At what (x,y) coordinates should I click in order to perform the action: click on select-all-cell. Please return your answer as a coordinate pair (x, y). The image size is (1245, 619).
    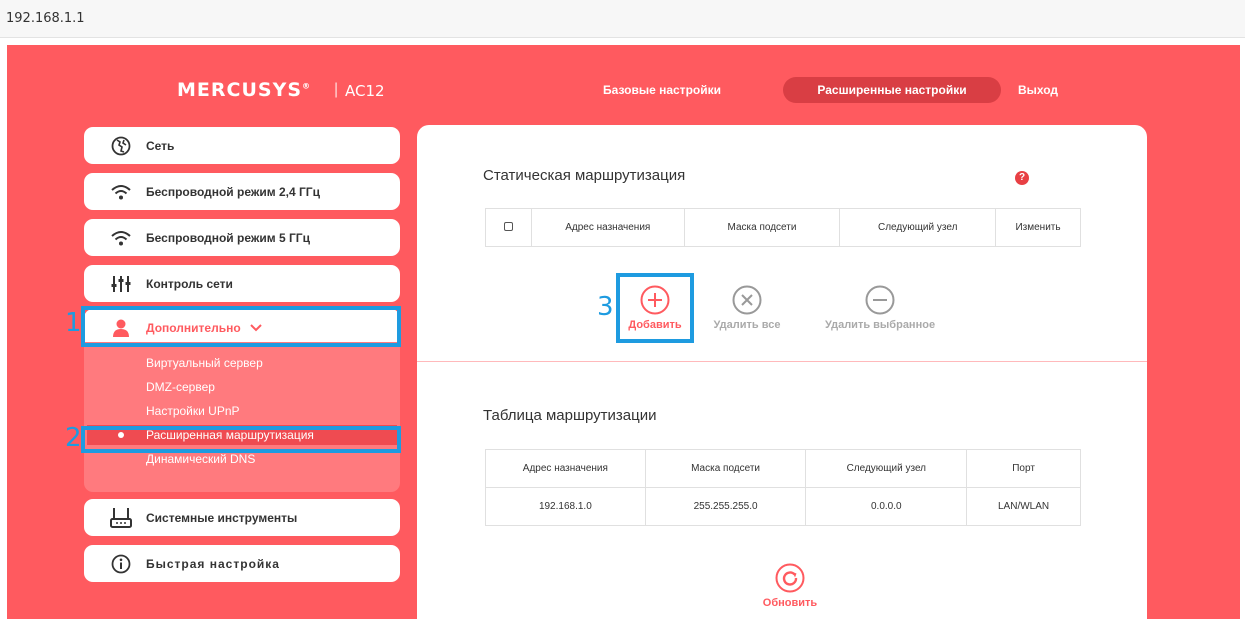
    Looking at the image, I should click on (508, 227).